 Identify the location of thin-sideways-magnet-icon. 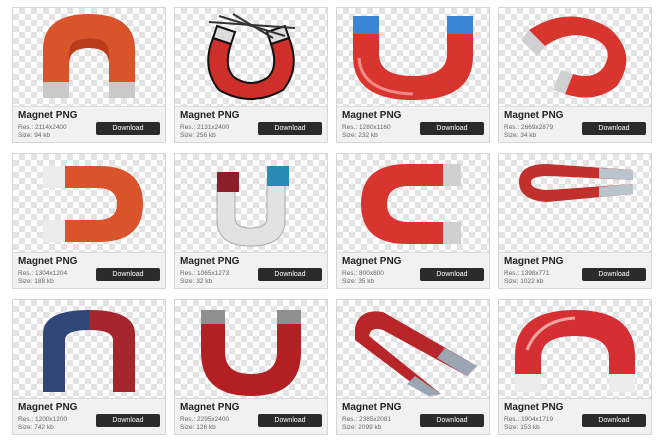
(576, 183).